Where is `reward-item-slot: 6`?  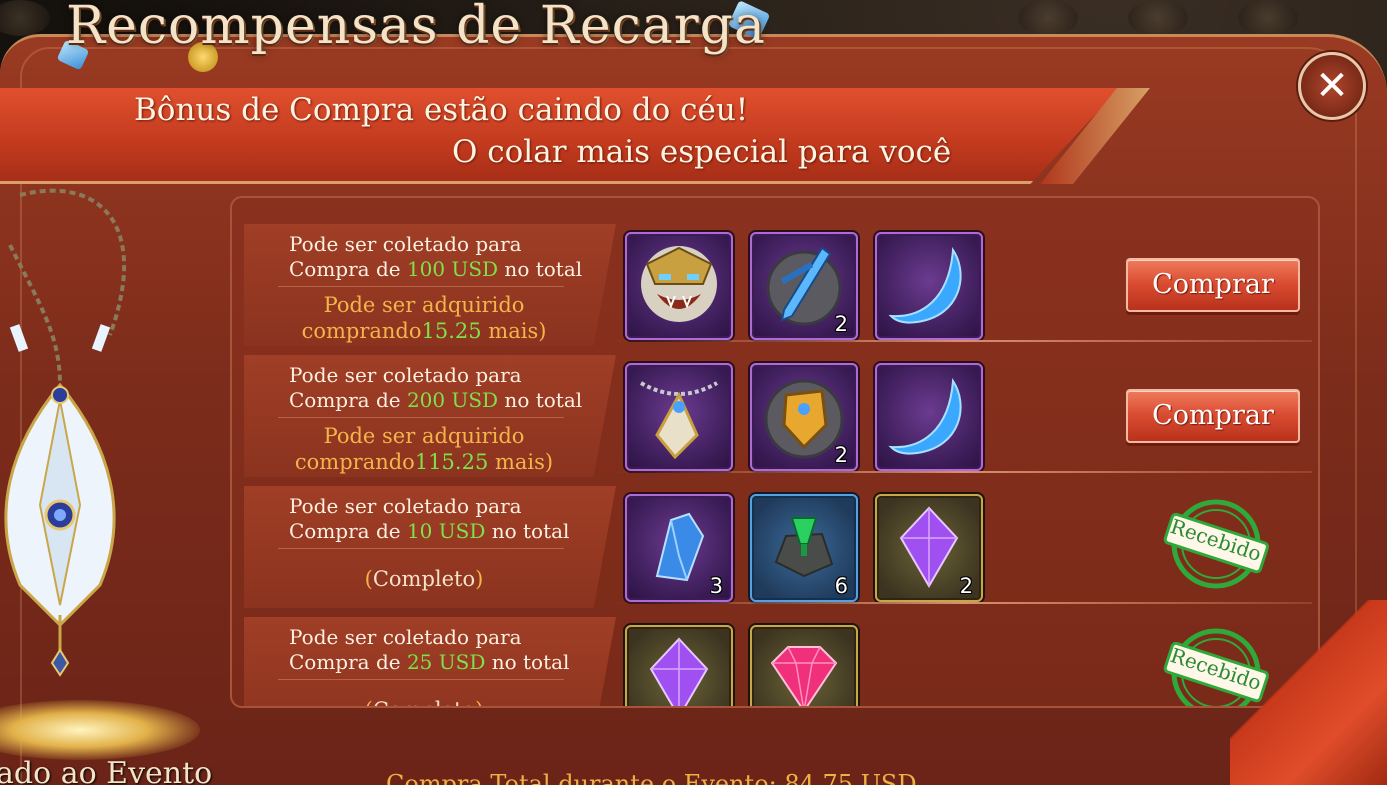 reward-item-slot: 6 is located at coordinates (804, 548).